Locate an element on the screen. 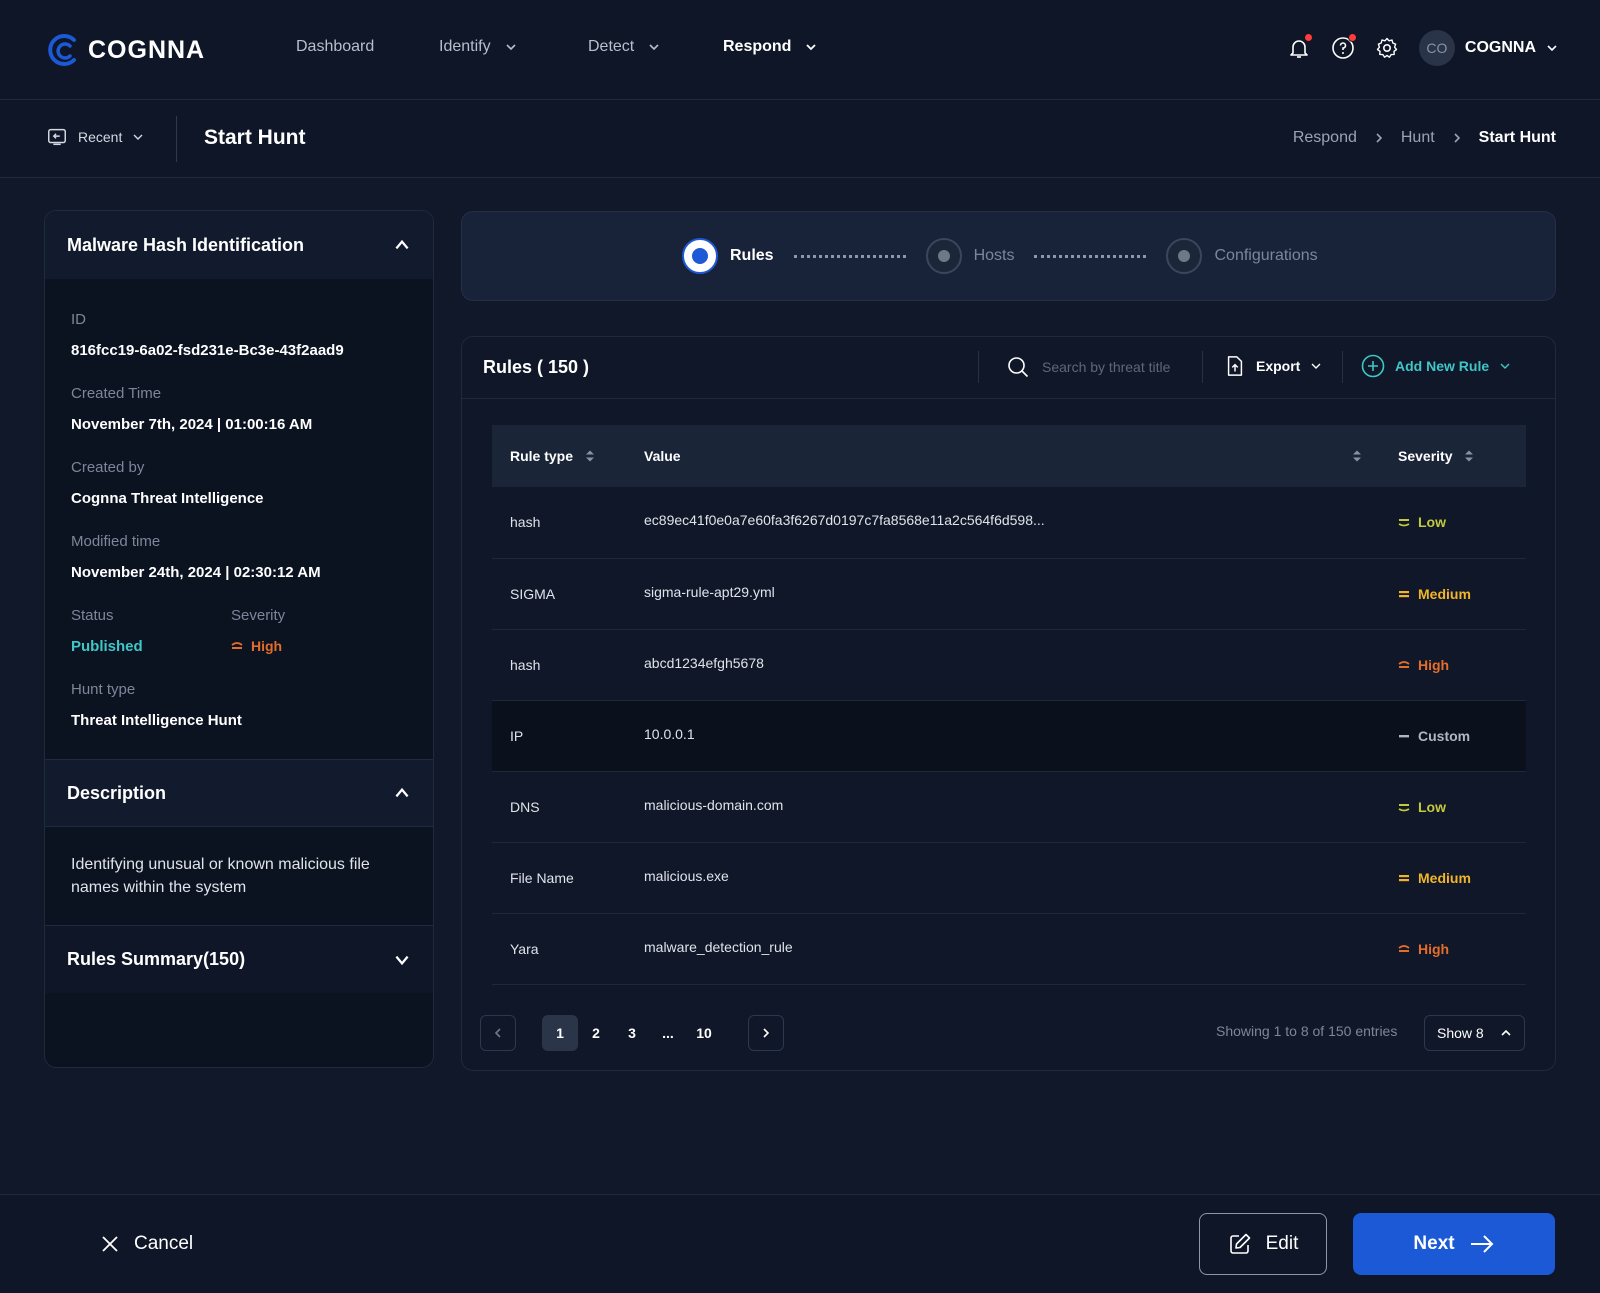 Image resolution: width=1600 pixels, height=1293 pixels. chevron-right-icon is located at coordinates (1379, 138).